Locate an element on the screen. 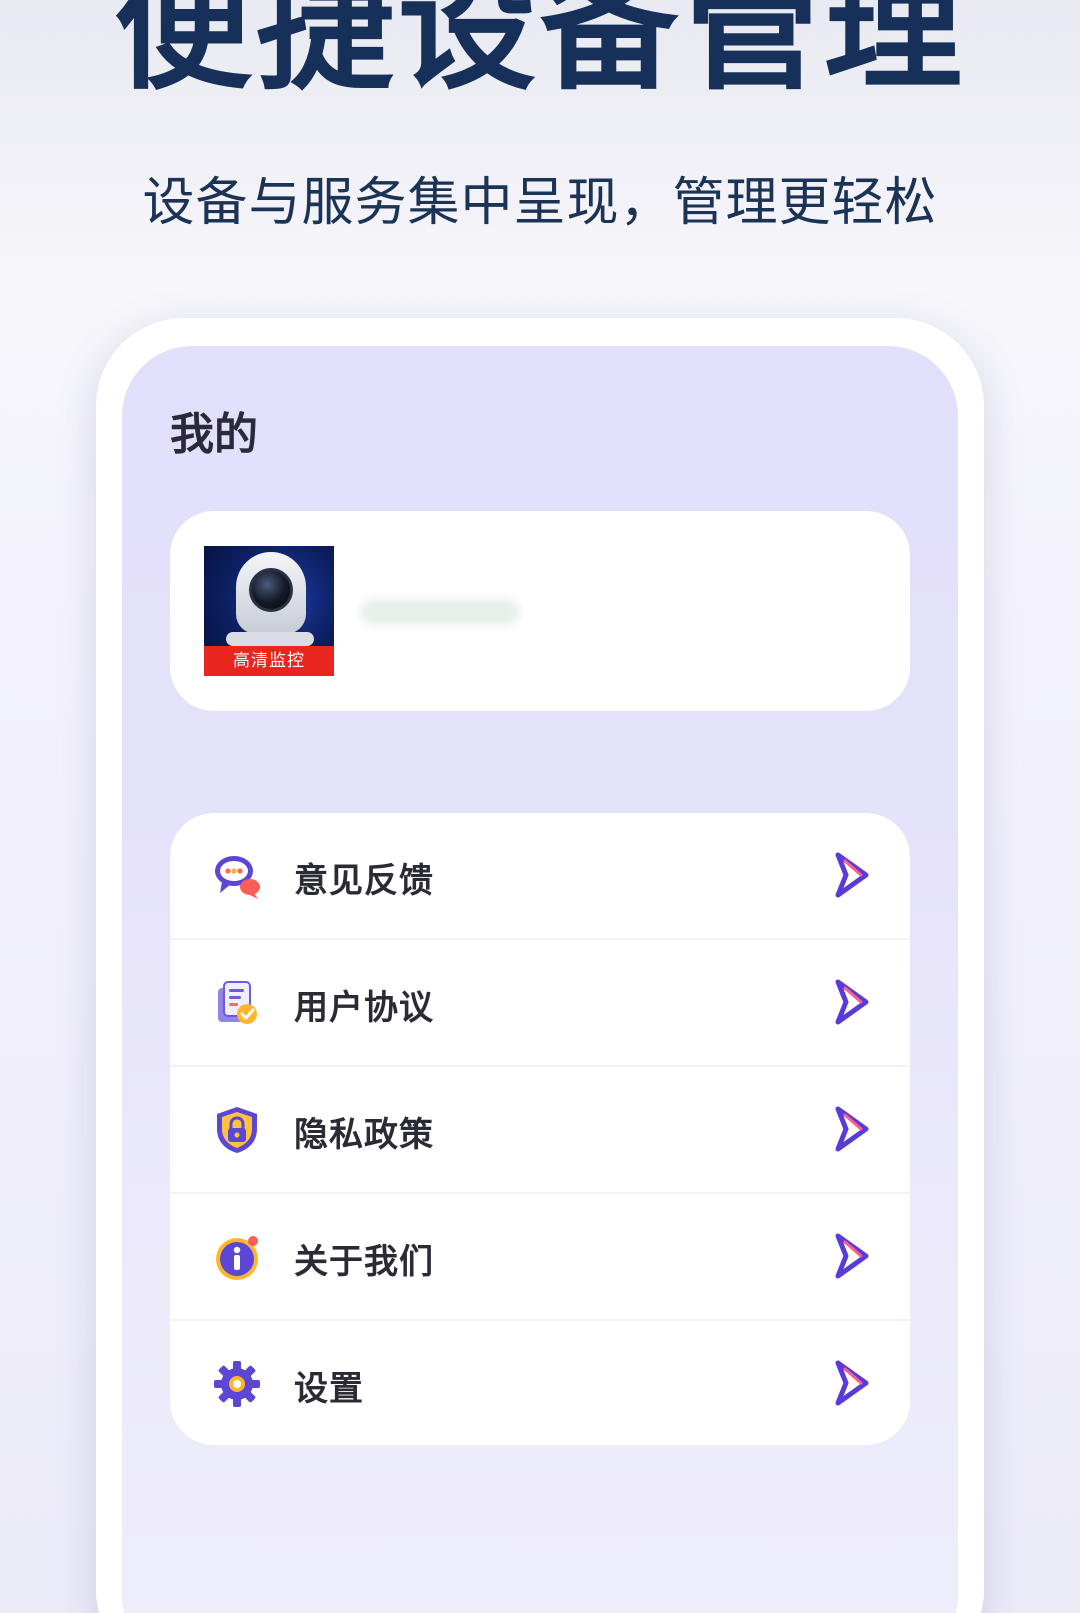 This screenshot has height=1613, width=1080. headline: 便捷设备管理 is located at coordinates (539, 54).